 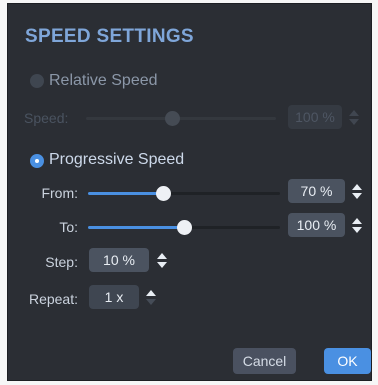 What do you see at coordinates (151, 297) in the screenshot?
I see `repeat-stepper` at bounding box center [151, 297].